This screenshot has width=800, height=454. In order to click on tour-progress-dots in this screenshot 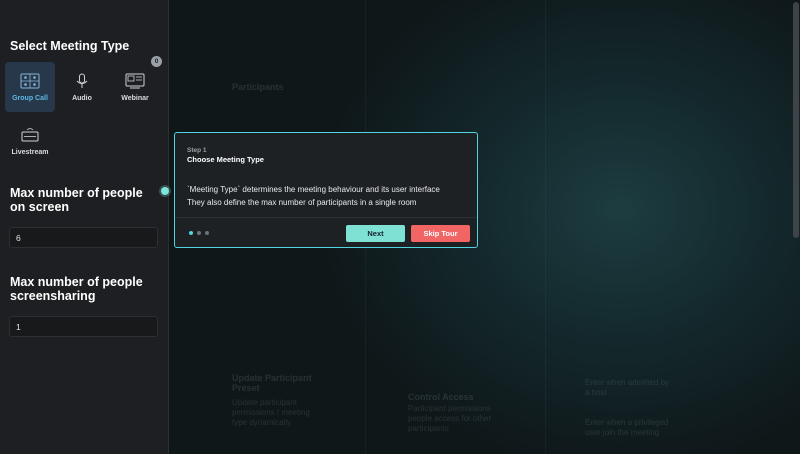, I will do `click(199, 233)`.